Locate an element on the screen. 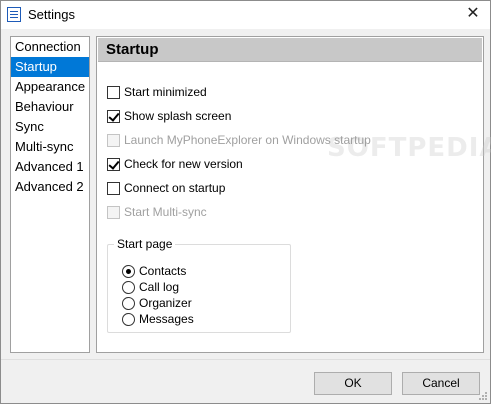 Image resolution: width=491 pixels, height=404 pixels. radio-label: Messages is located at coordinates (166, 319).